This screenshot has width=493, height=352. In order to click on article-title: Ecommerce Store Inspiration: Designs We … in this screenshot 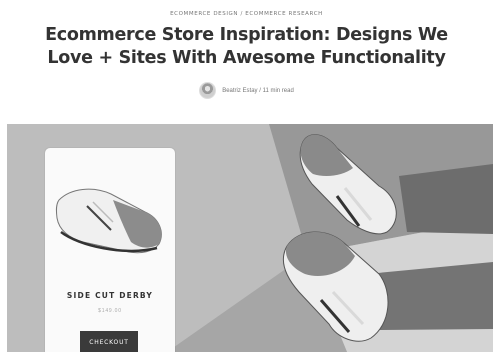, I will do `click(246, 47)`.